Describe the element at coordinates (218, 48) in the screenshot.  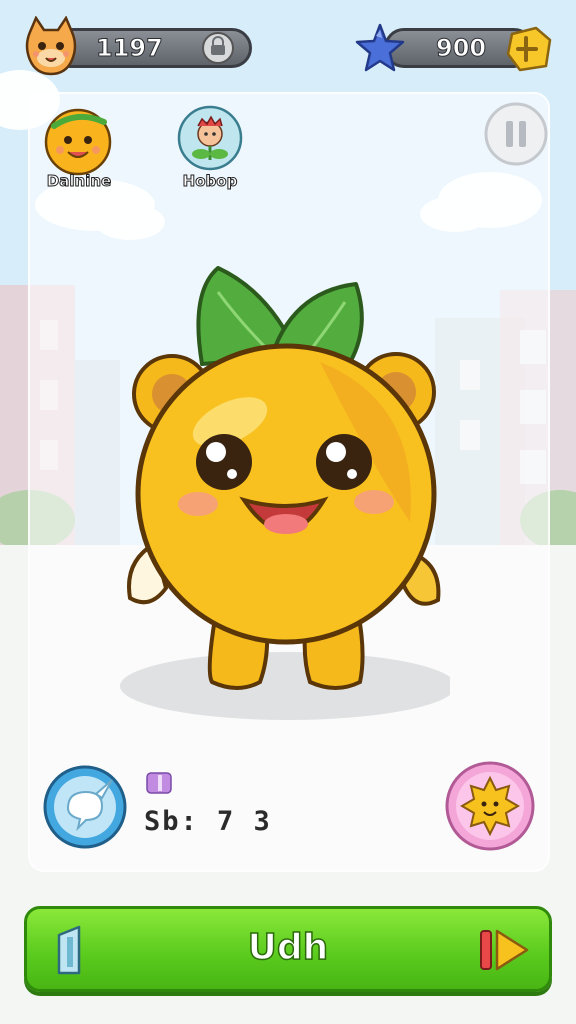
I see `lock-badge-icon` at that location.